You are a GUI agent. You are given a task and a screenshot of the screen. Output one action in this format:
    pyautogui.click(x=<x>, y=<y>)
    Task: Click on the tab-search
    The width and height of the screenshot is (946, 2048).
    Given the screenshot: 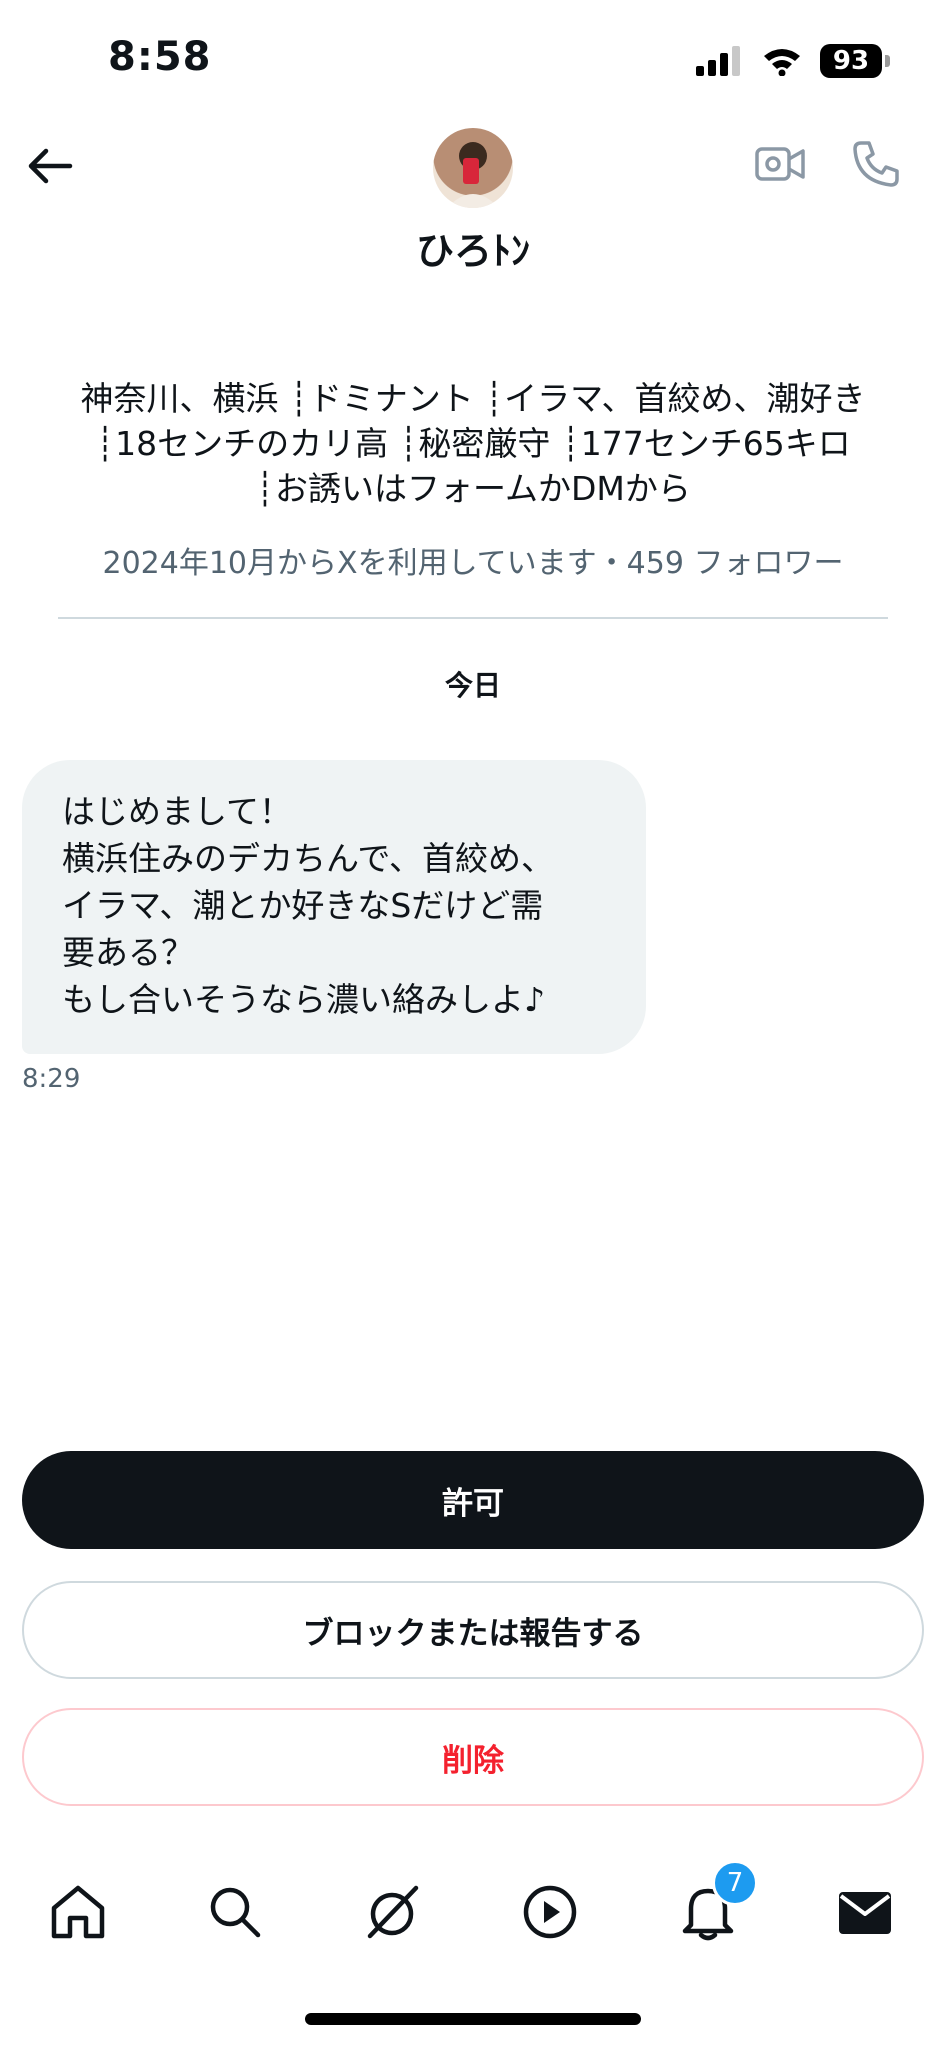 What is the action you would take?
    pyautogui.click(x=235, y=1912)
    